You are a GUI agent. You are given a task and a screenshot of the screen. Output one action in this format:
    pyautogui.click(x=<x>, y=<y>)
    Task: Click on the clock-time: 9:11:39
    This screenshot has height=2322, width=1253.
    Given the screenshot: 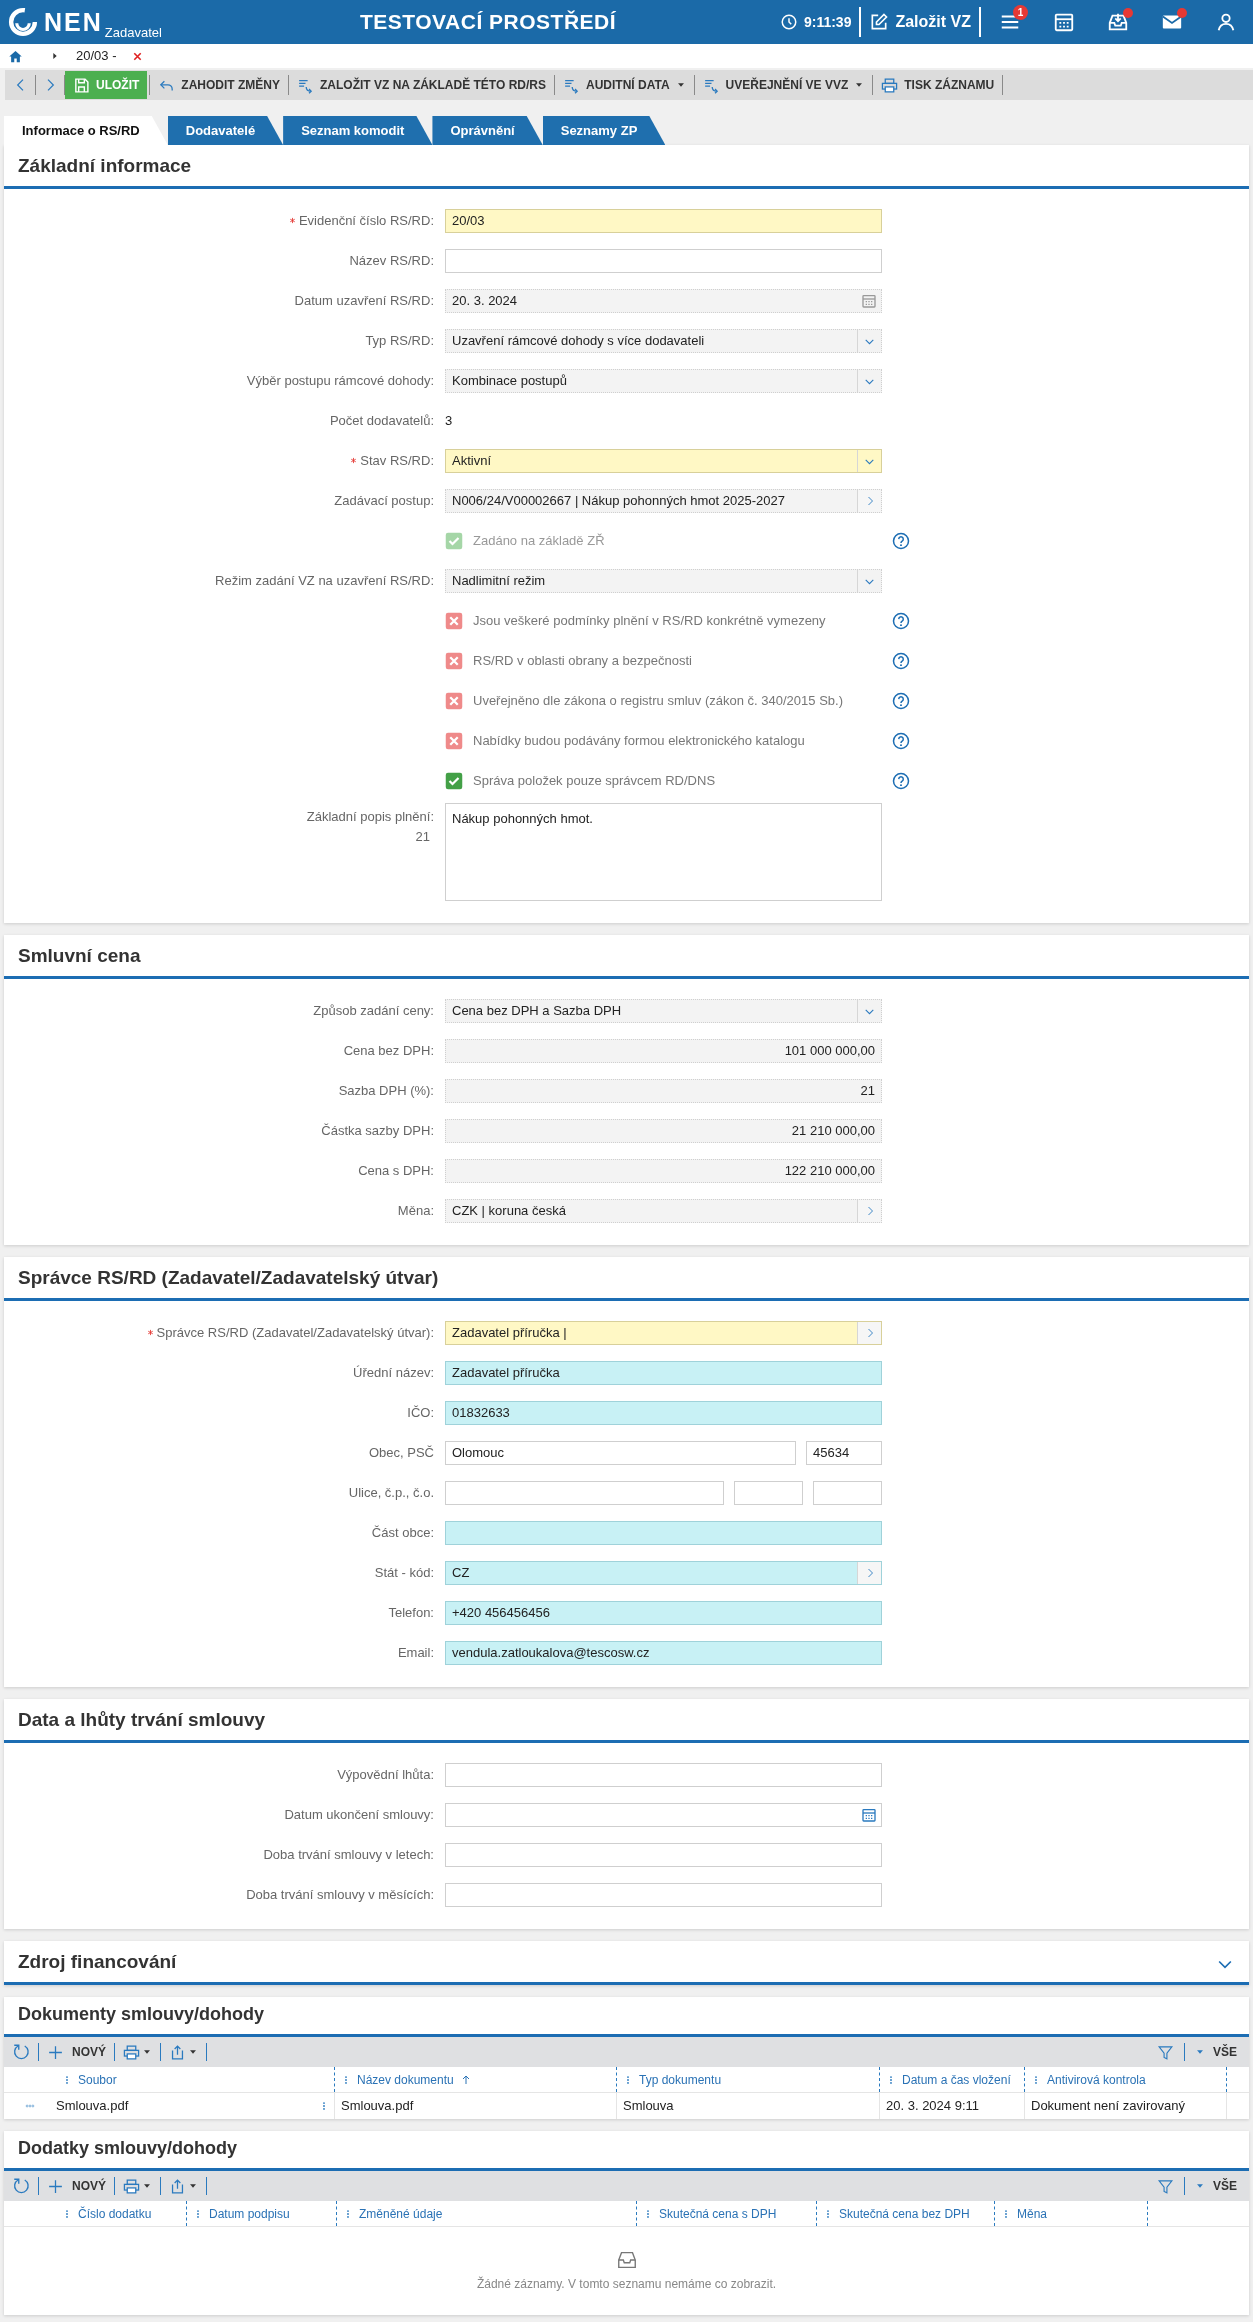 What is the action you would take?
    pyautogui.click(x=827, y=22)
    